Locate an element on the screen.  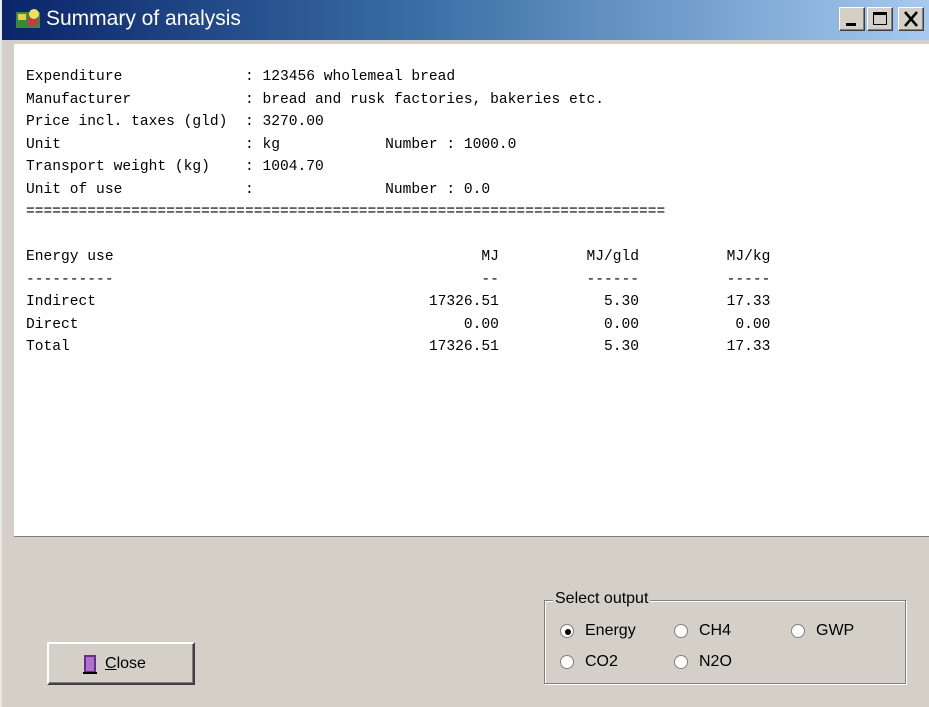
energy-underline: ---------- -- ------ ----- is located at coordinates (398, 279).